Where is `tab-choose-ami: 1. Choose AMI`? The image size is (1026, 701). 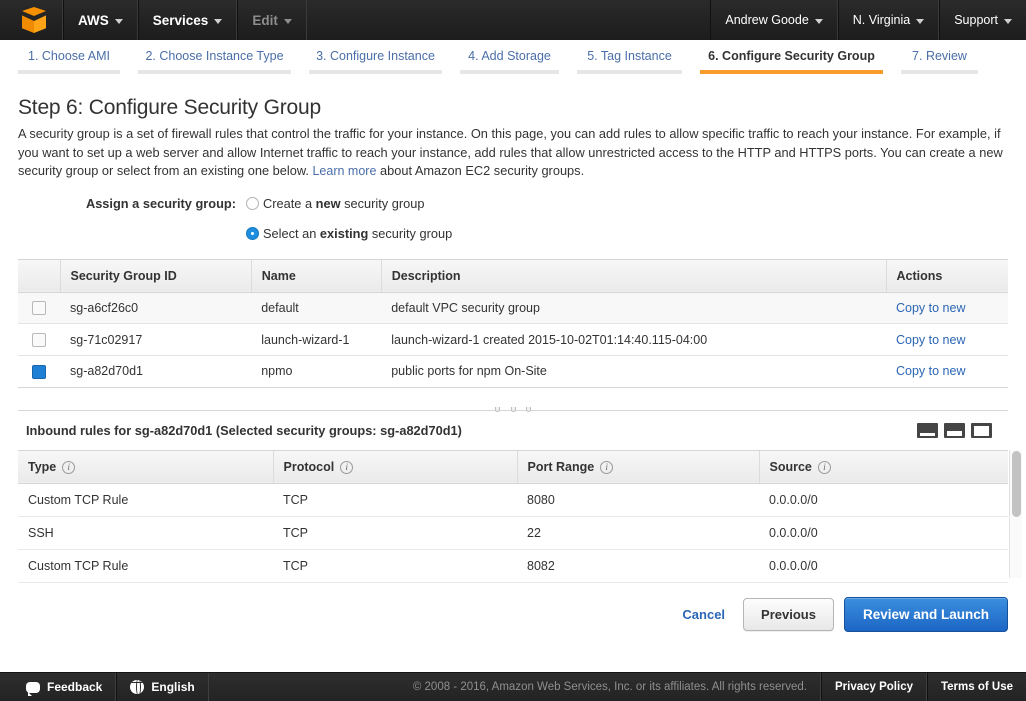 tab-choose-ami: 1. Choose AMI is located at coordinates (69, 61).